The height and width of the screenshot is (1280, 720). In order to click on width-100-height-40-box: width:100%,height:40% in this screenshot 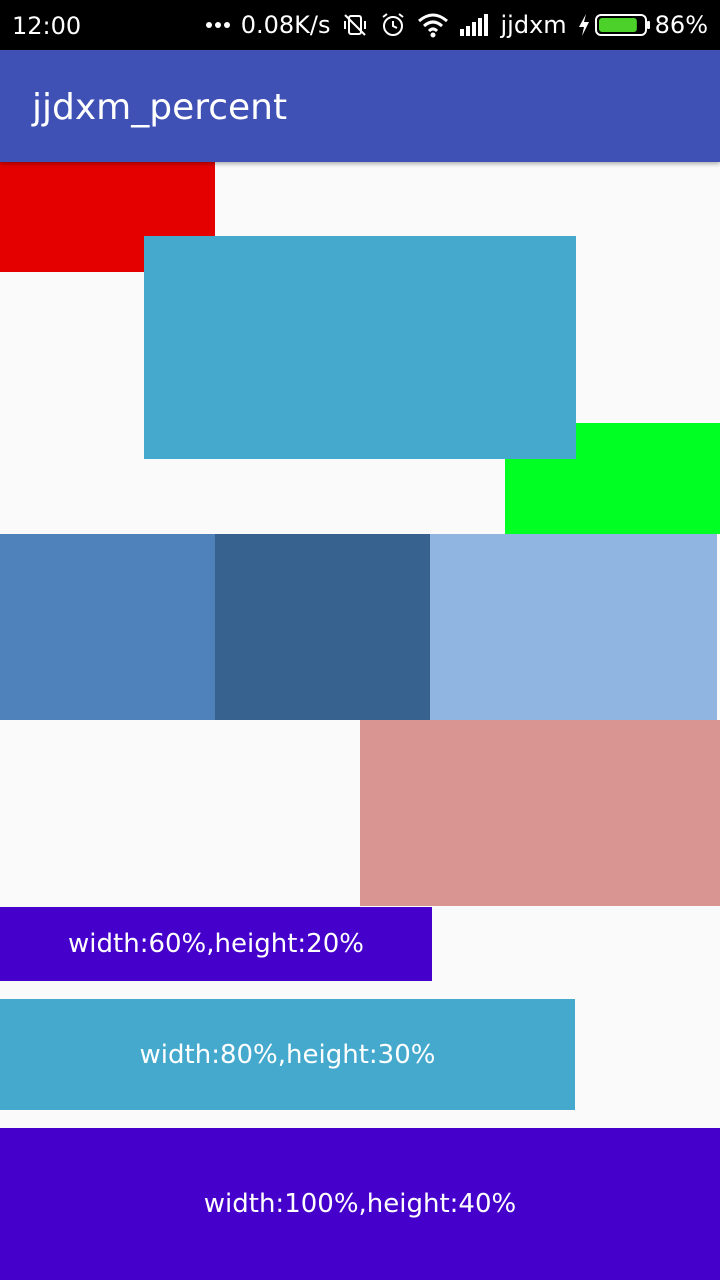, I will do `click(360, 1204)`.